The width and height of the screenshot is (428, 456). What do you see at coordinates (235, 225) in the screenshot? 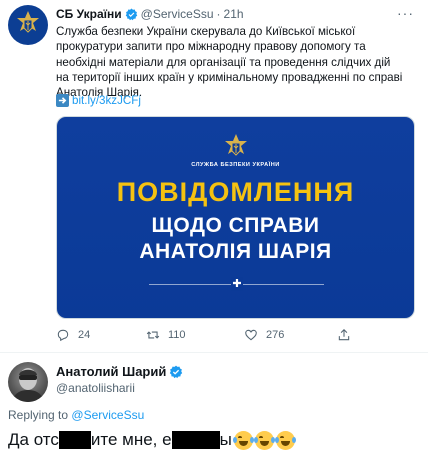
I see `media-title-line2: ЩОДО СПРАВИ` at bounding box center [235, 225].